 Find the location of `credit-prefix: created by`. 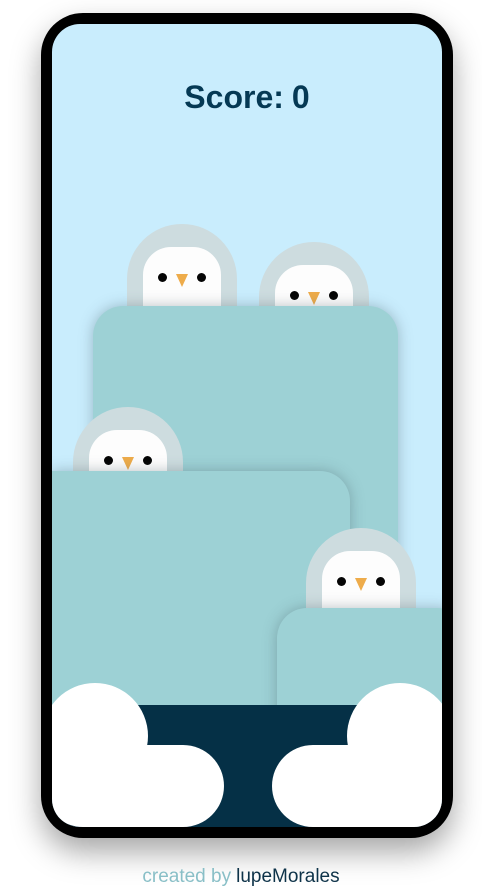

credit-prefix: created by is located at coordinates (187, 876).